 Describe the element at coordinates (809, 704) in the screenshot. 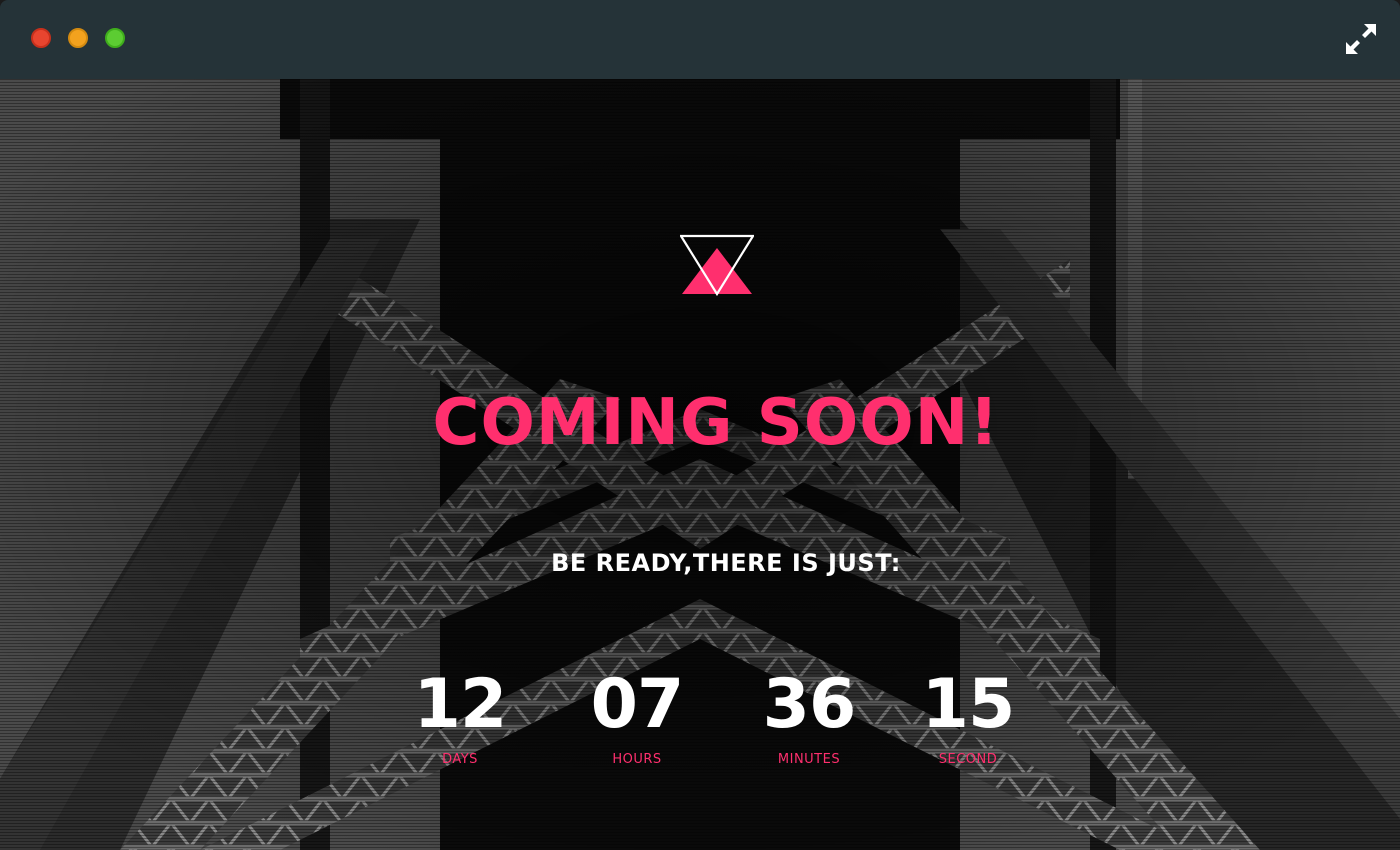

I see `minutes-value: 36` at that location.